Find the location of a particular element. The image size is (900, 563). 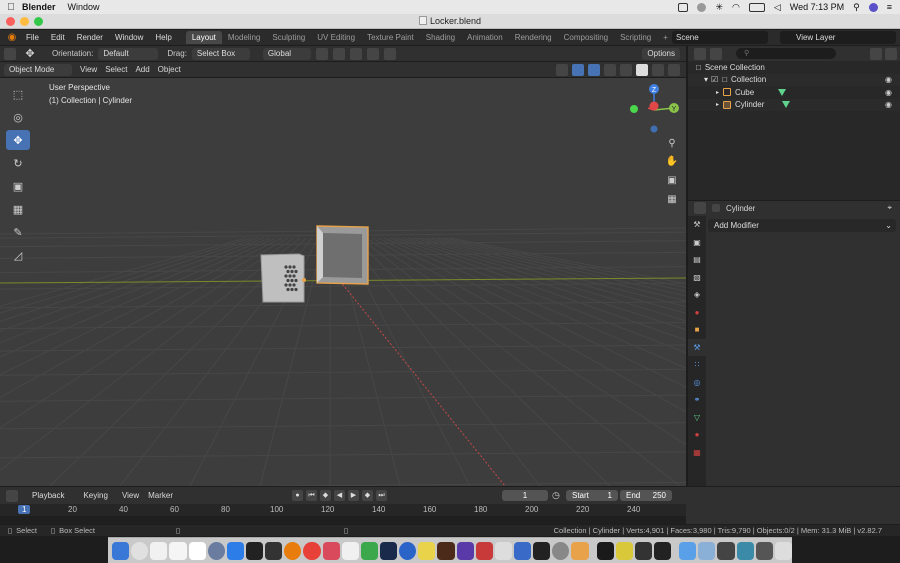

play-reverse-icon: ◀ is located at coordinates (339, 495).